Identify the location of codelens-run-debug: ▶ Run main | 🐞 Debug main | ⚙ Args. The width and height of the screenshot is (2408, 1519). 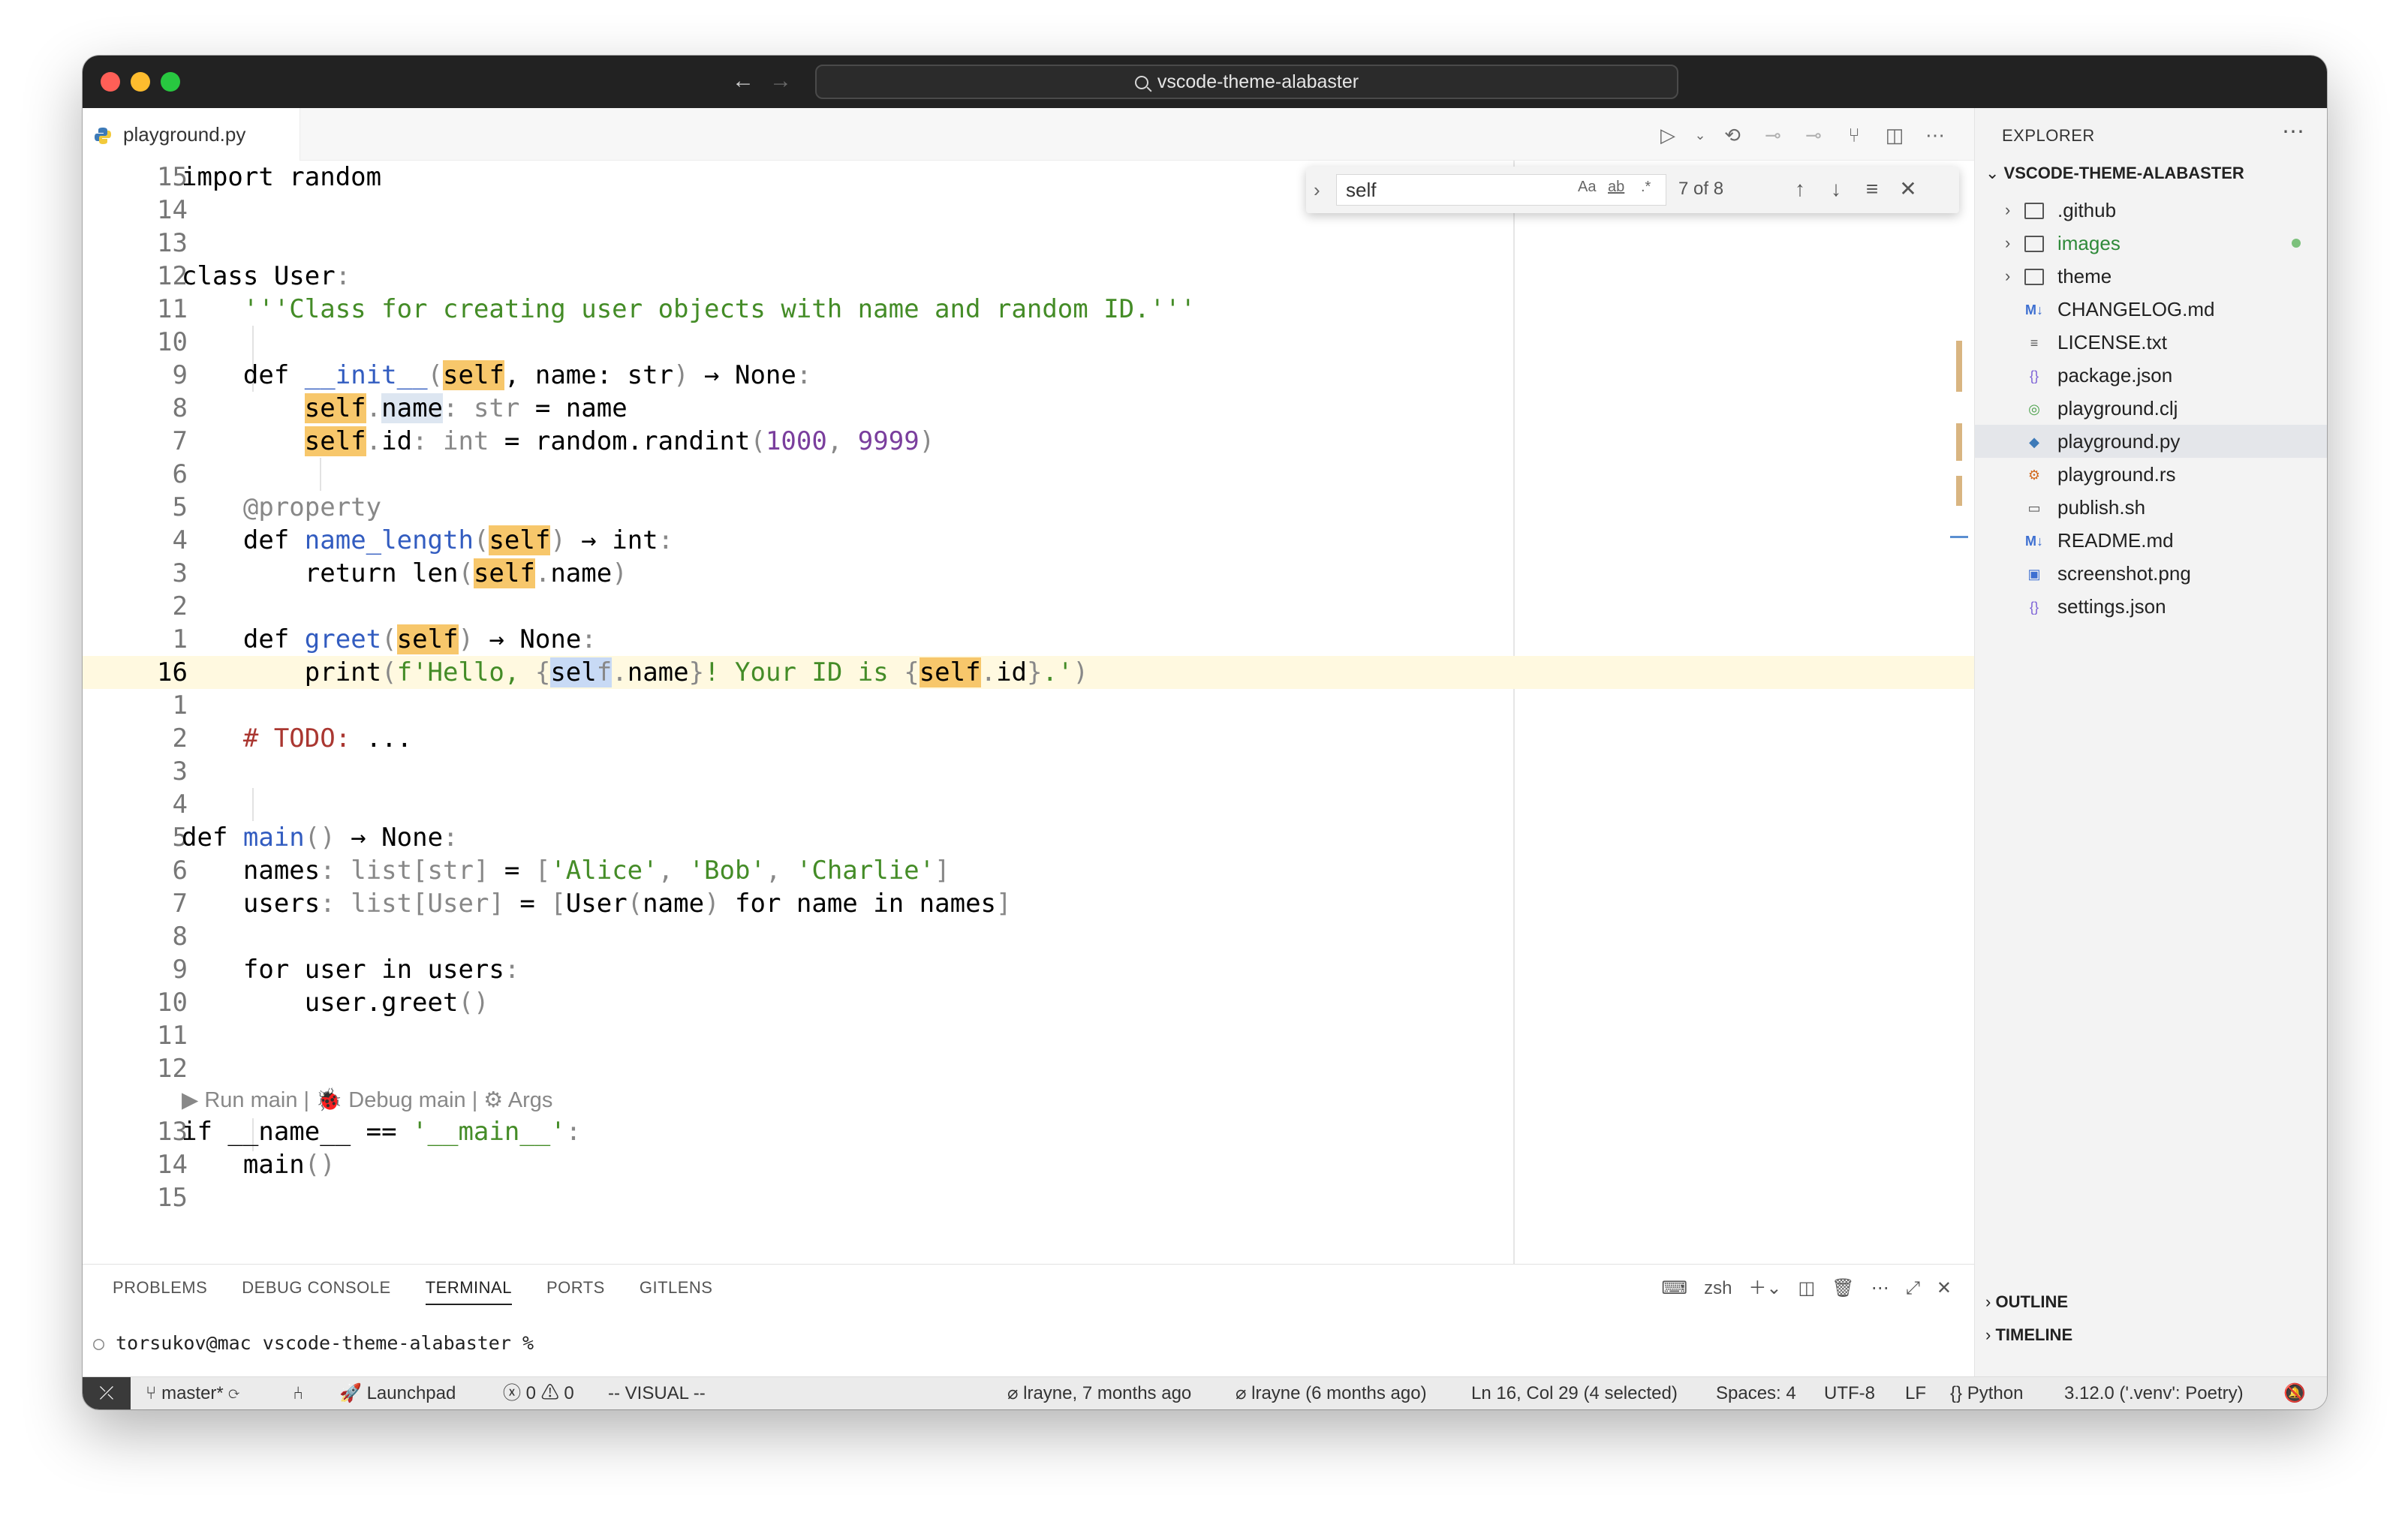
(367, 1100).